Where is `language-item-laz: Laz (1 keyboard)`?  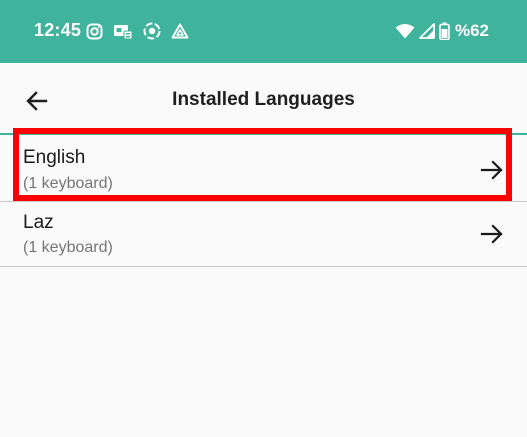 language-item-laz: Laz (1 keyboard) is located at coordinates (263, 234).